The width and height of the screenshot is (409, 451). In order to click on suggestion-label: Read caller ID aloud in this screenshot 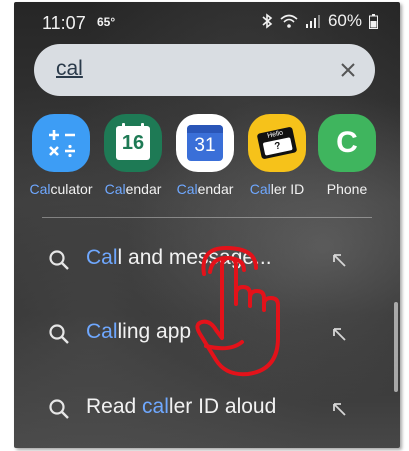, I will do `click(181, 406)`.